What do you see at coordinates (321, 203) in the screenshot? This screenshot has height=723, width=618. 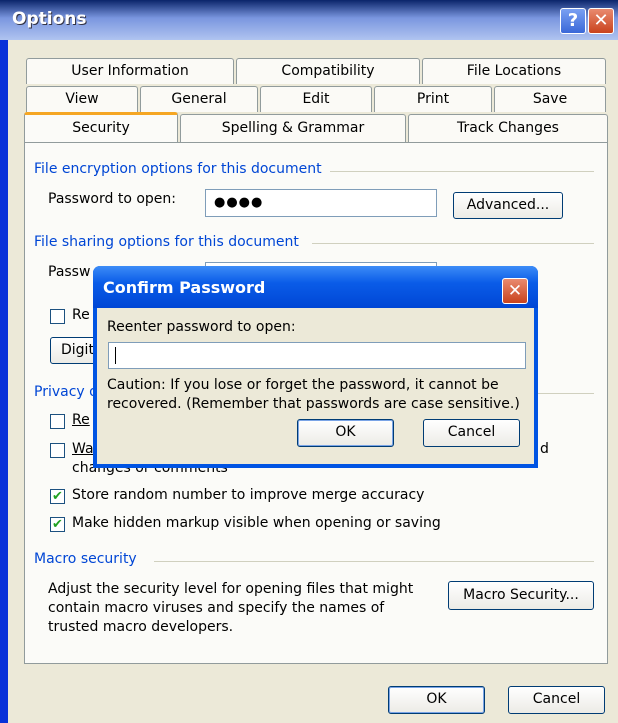 I see `password-to-open-input: ●●●●` at bounding box center [321, 203].